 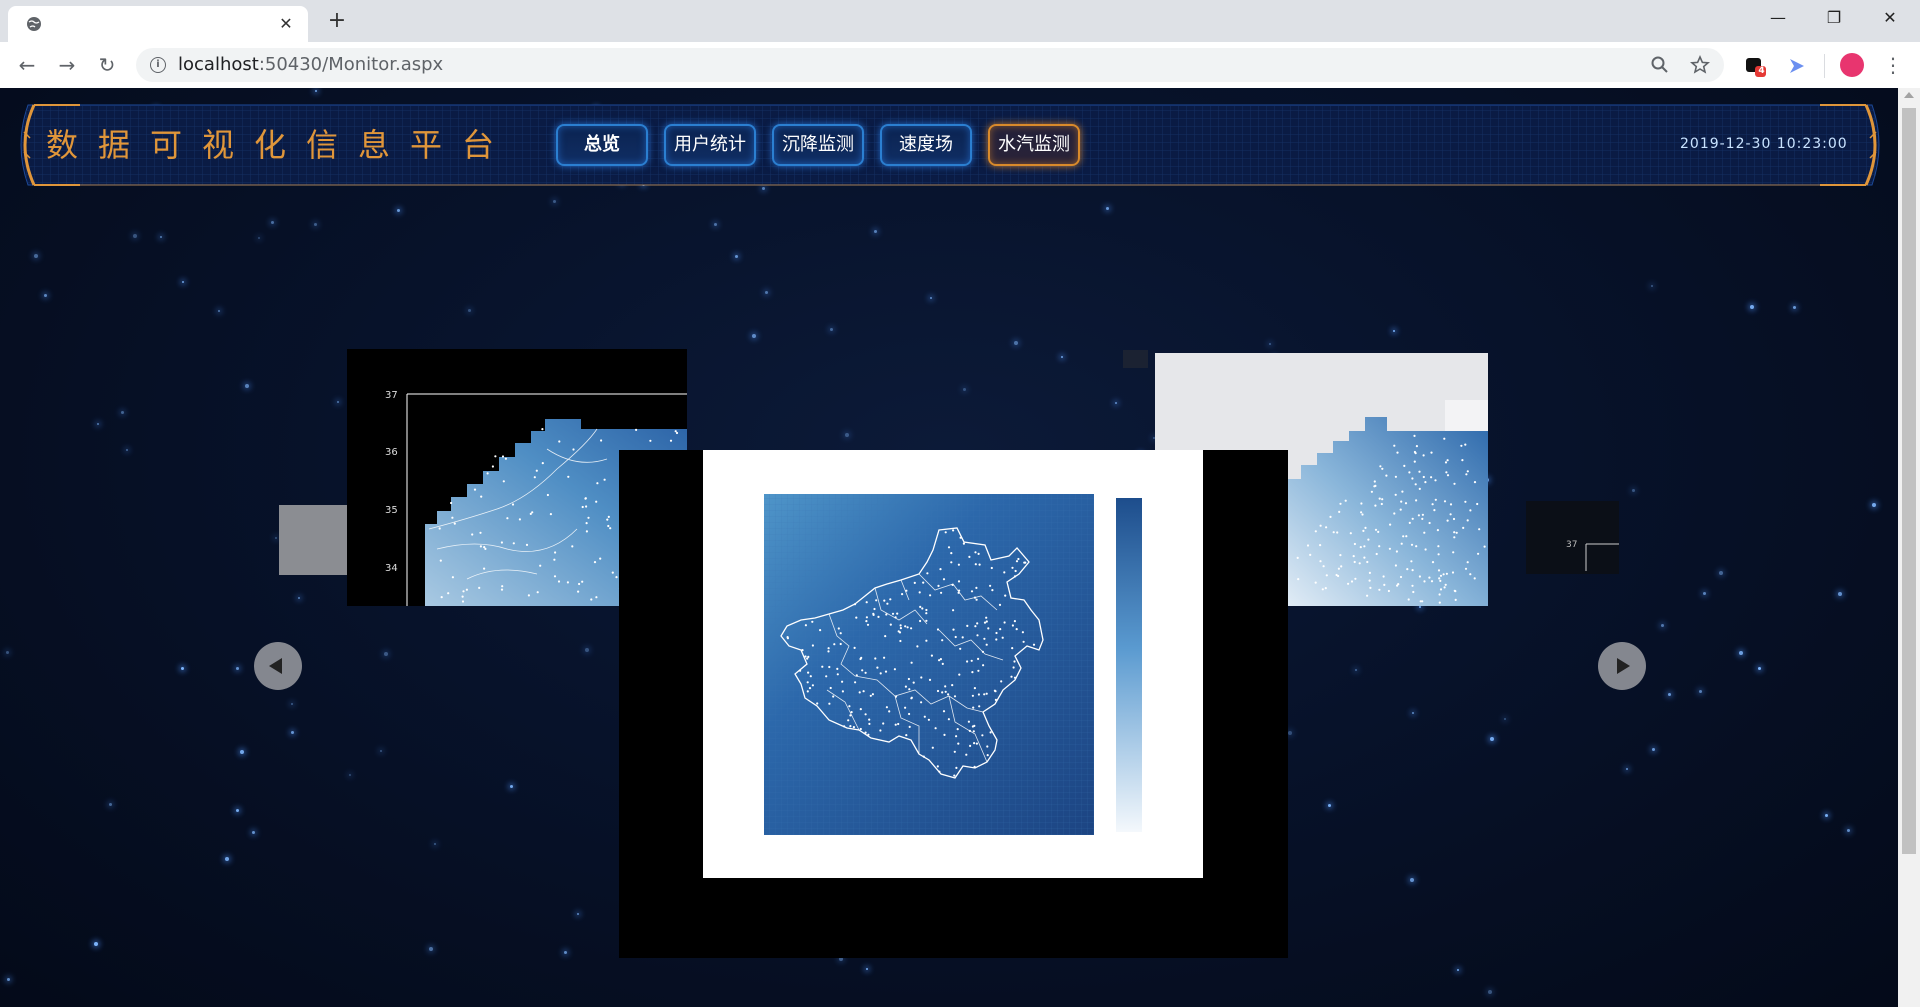 What do you see at coordinates (1572, 537) in the screenshot?
I see `carousel-slide-far-right: 37` at bounding box center [1572, 537].